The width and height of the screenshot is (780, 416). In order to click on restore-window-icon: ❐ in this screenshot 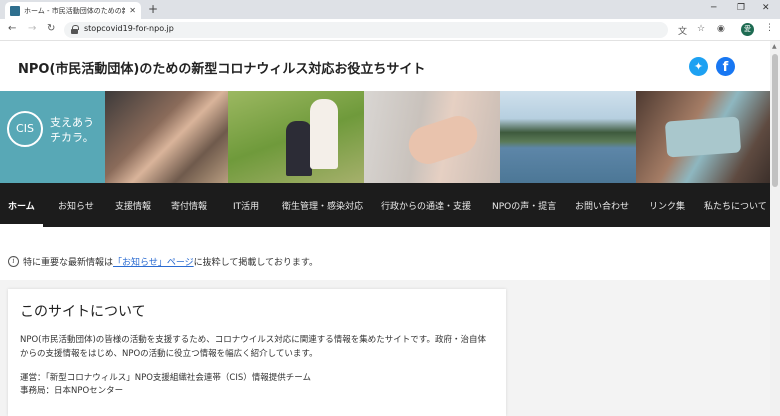, I will do `click(741, 8)`.